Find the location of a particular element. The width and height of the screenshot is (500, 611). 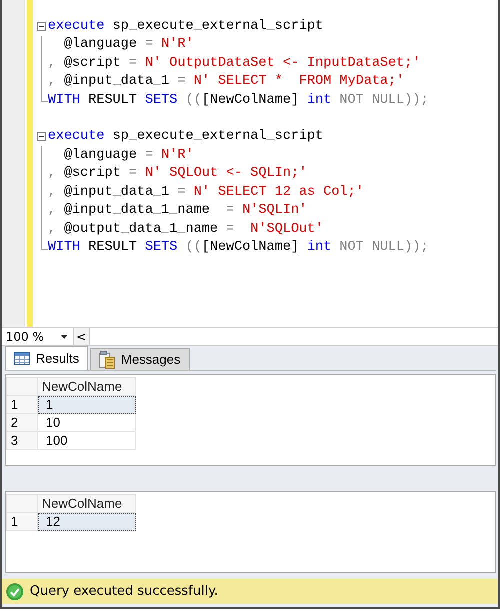

code-line: , @script = N' SQLOut <- SQLIn;' is located at coordinates (178, 174).